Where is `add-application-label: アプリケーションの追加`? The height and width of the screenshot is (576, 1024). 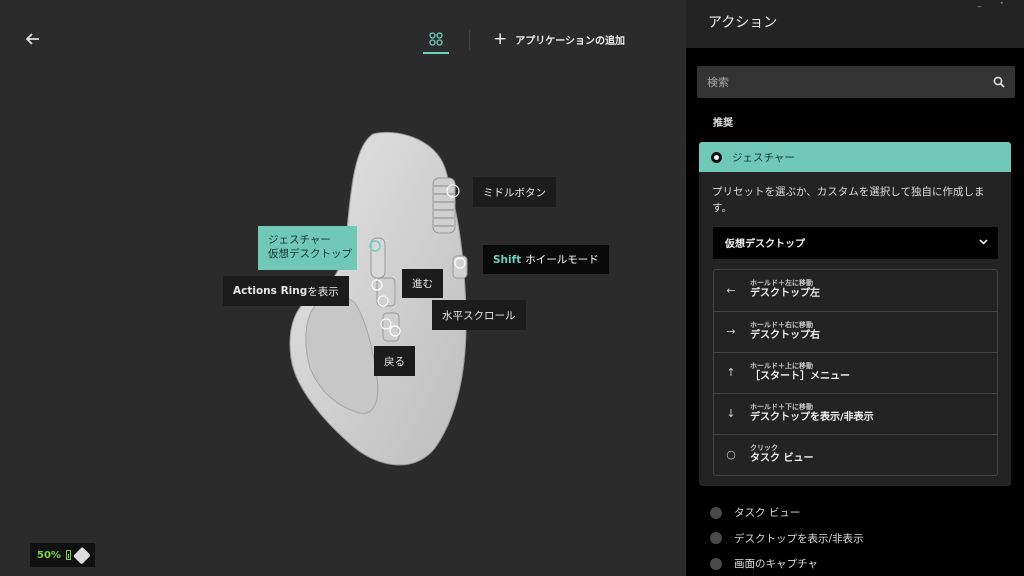 add-application-label: アプリケーションの追加 is located at coordinates (570, 41).